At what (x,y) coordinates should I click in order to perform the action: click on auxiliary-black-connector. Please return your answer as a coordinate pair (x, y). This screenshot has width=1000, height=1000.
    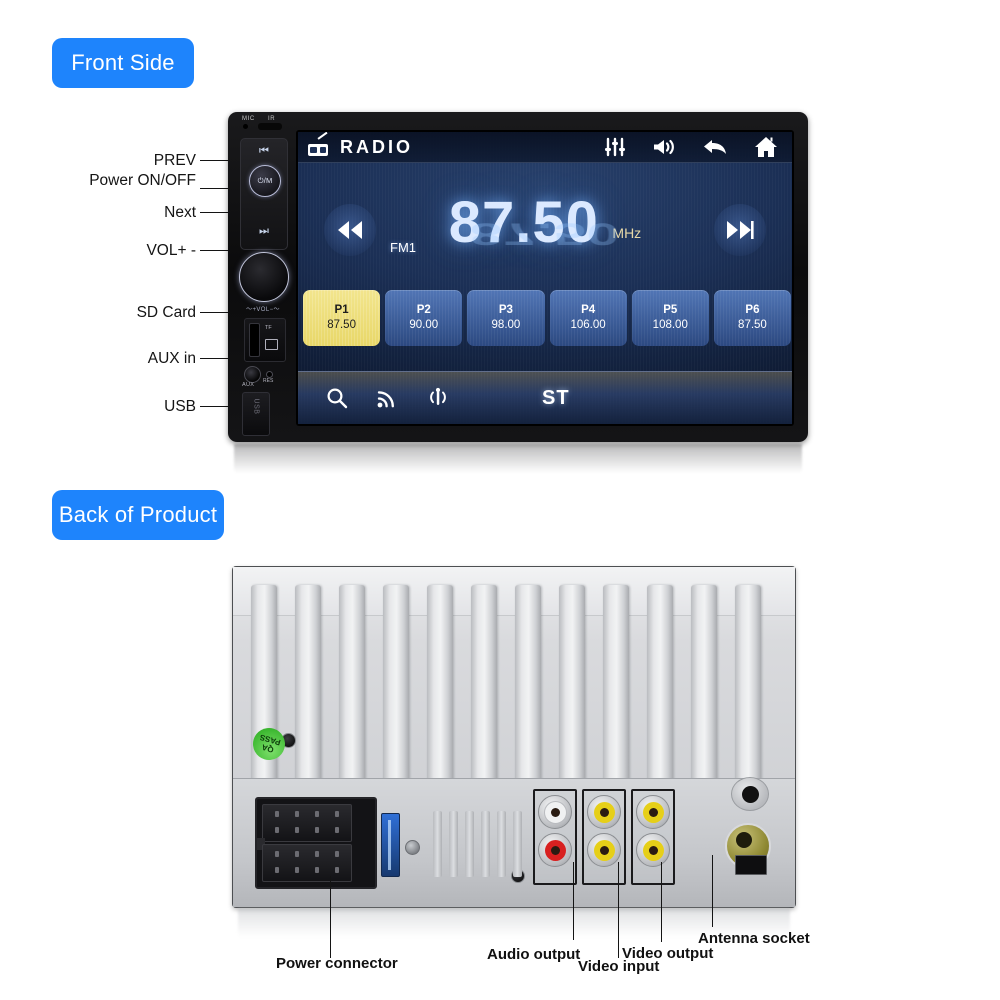
    Looking at the image, I should click on (751, 865).